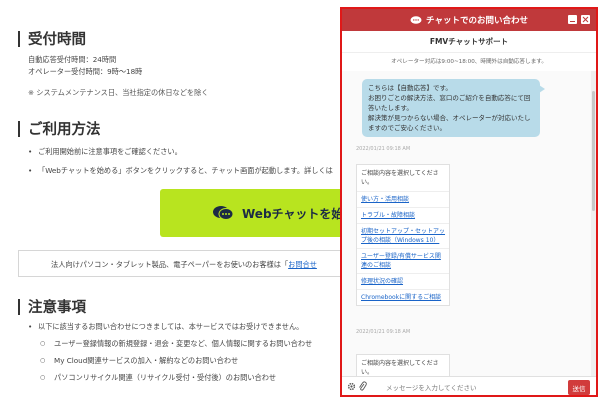 The width and height of the screenshot is (600, 400). I want to click on list-item: 以下に該当するお問い合わせにつきましては、本サービスではお受けできません。, so click(170, 326).